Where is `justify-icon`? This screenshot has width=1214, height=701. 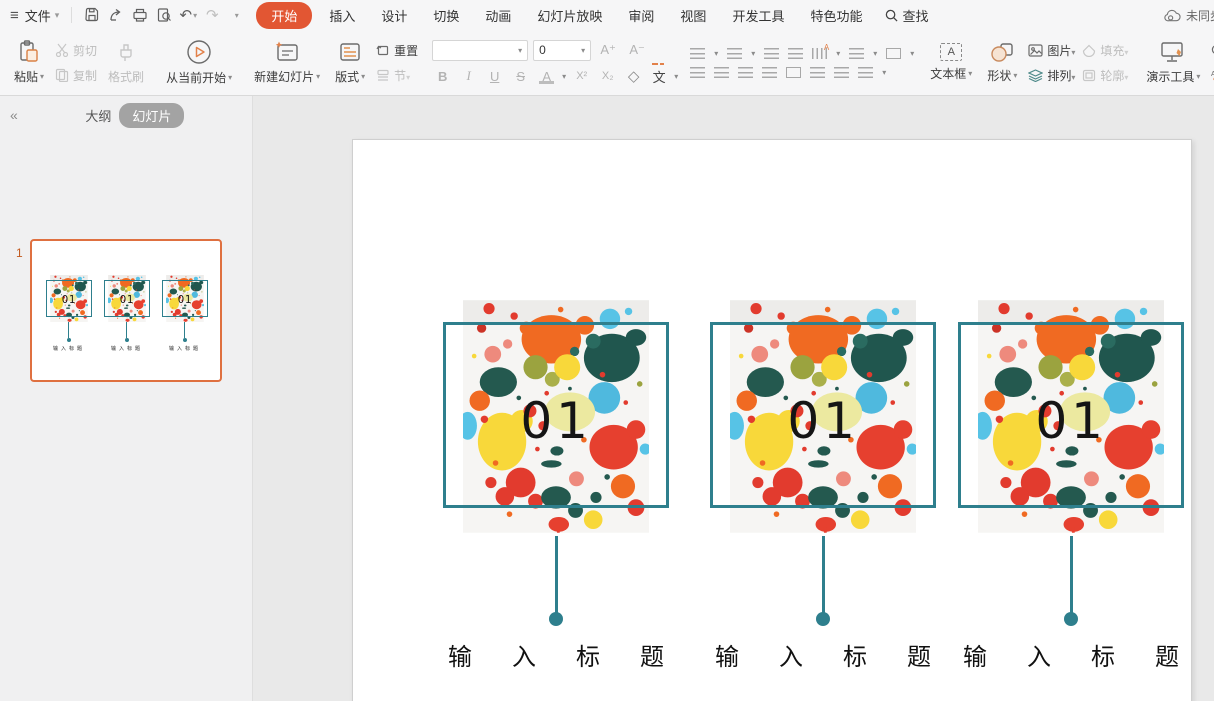 justify-icon is located at coordinates (770, 72).